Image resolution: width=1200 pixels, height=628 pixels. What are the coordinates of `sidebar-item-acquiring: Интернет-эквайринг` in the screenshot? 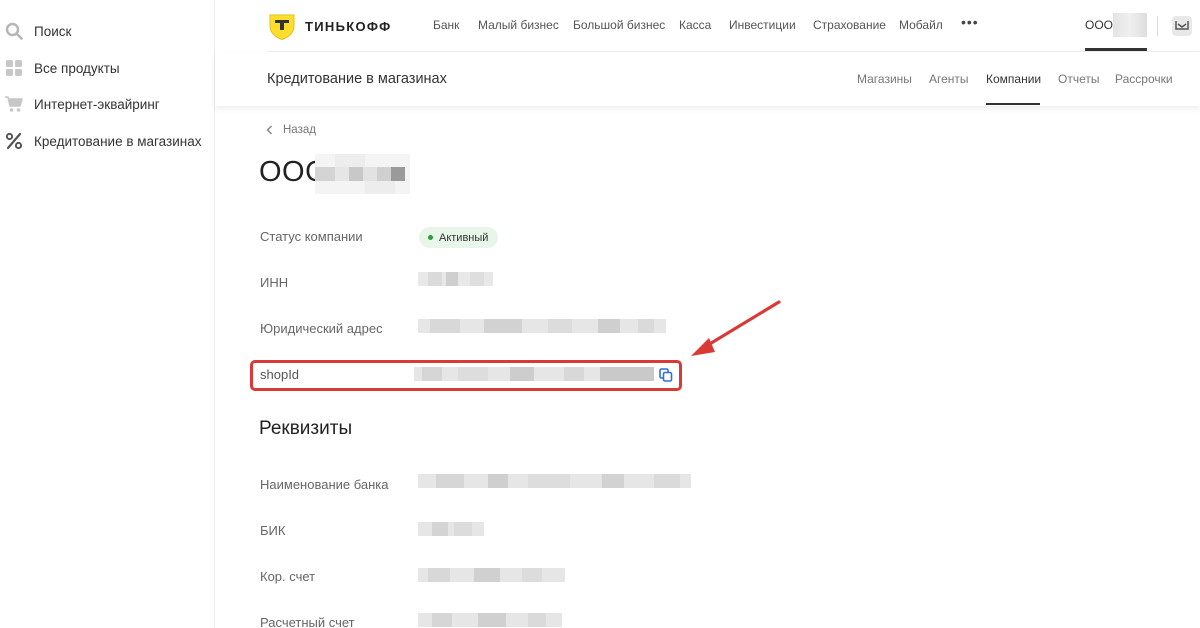 It's located at (107, 104).